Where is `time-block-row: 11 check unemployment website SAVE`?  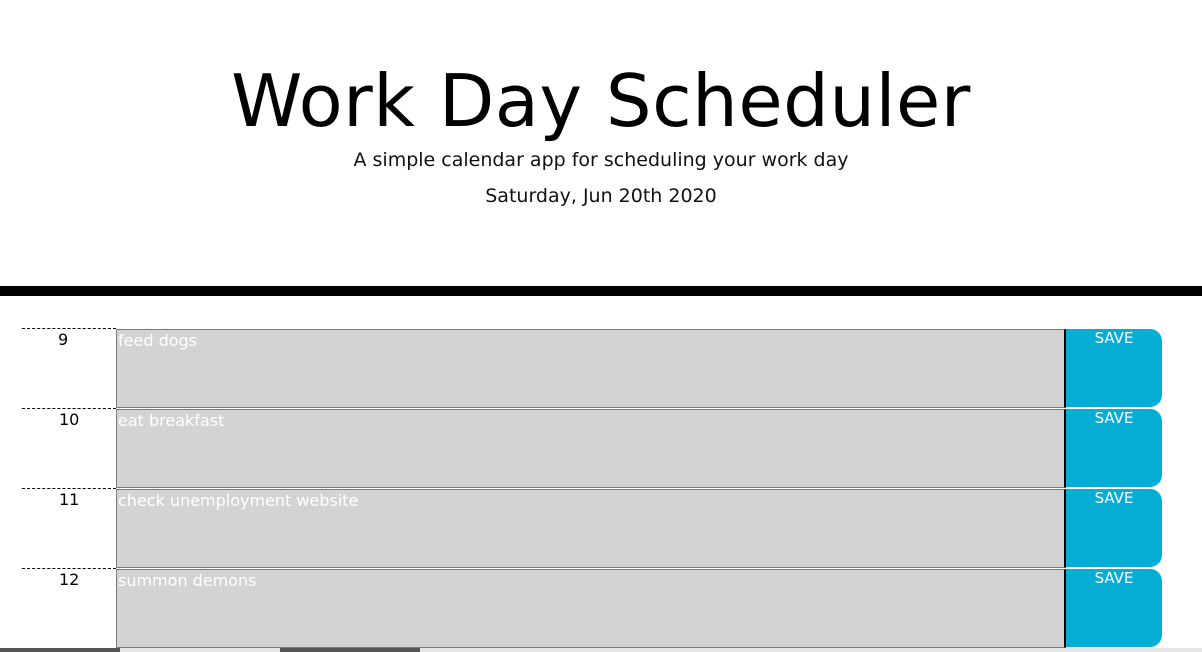
time-block-row: 11 check unemployment website SAVE is located at coordinates (601, 528).